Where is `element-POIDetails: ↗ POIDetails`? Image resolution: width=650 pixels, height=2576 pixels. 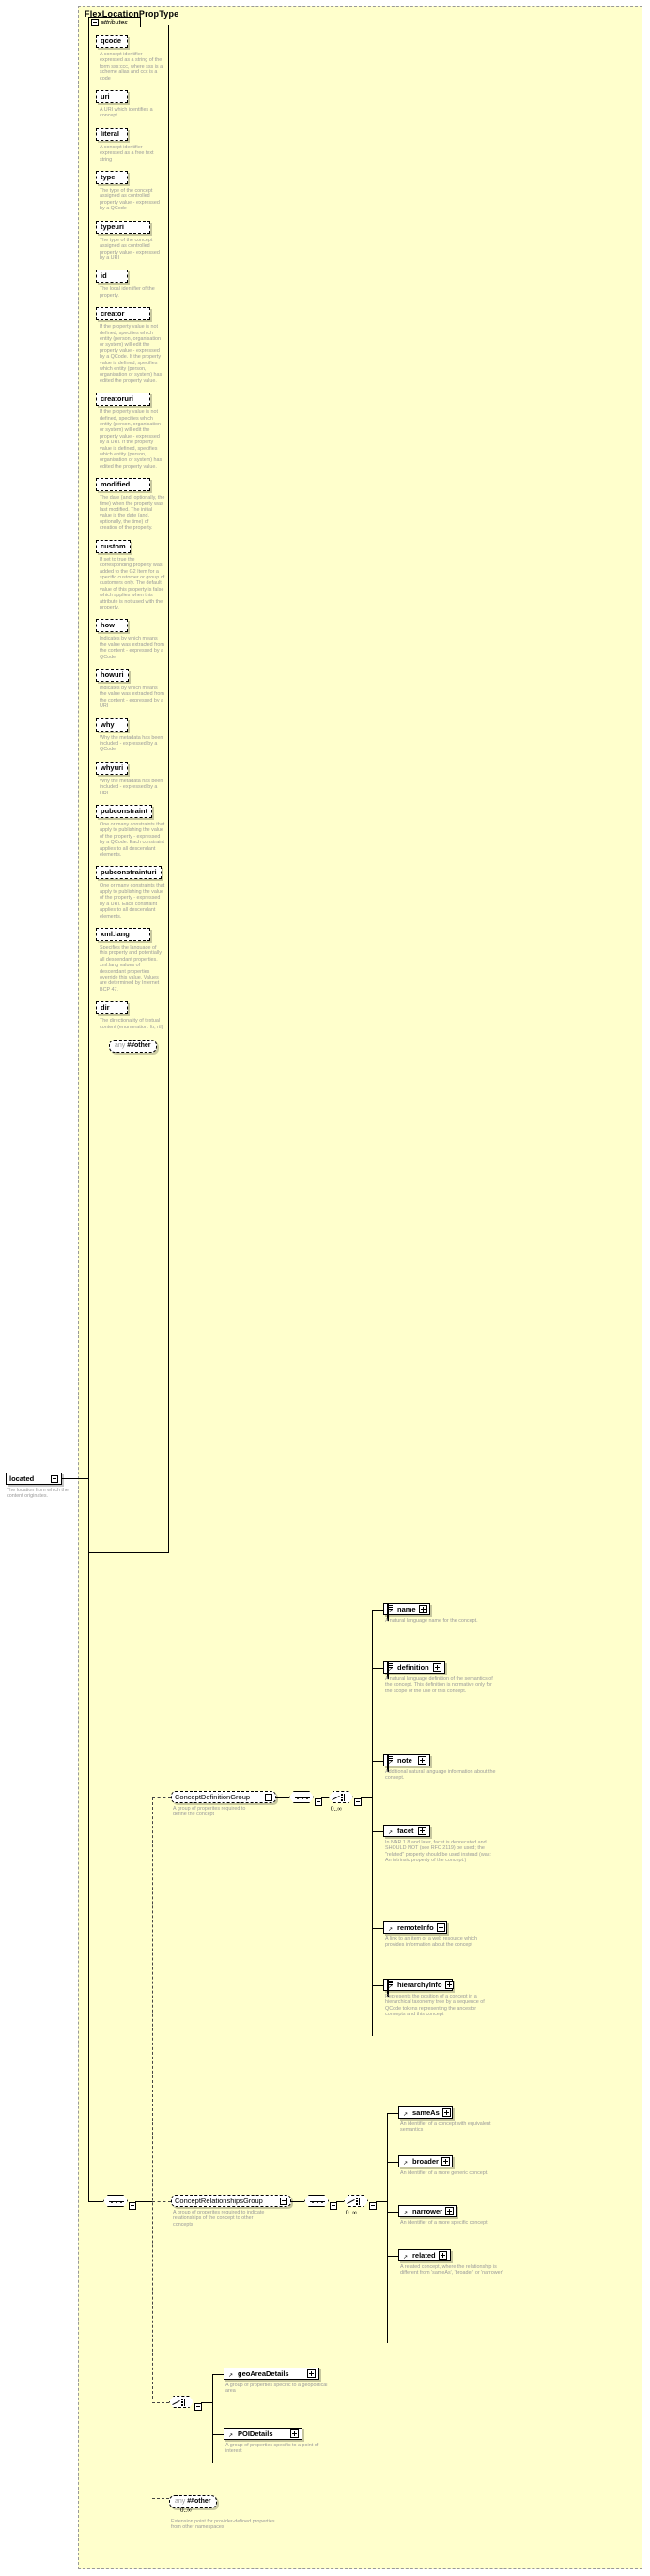
element-POIDetails: ↗ POIDetails is located at coordinates (263, 2434).